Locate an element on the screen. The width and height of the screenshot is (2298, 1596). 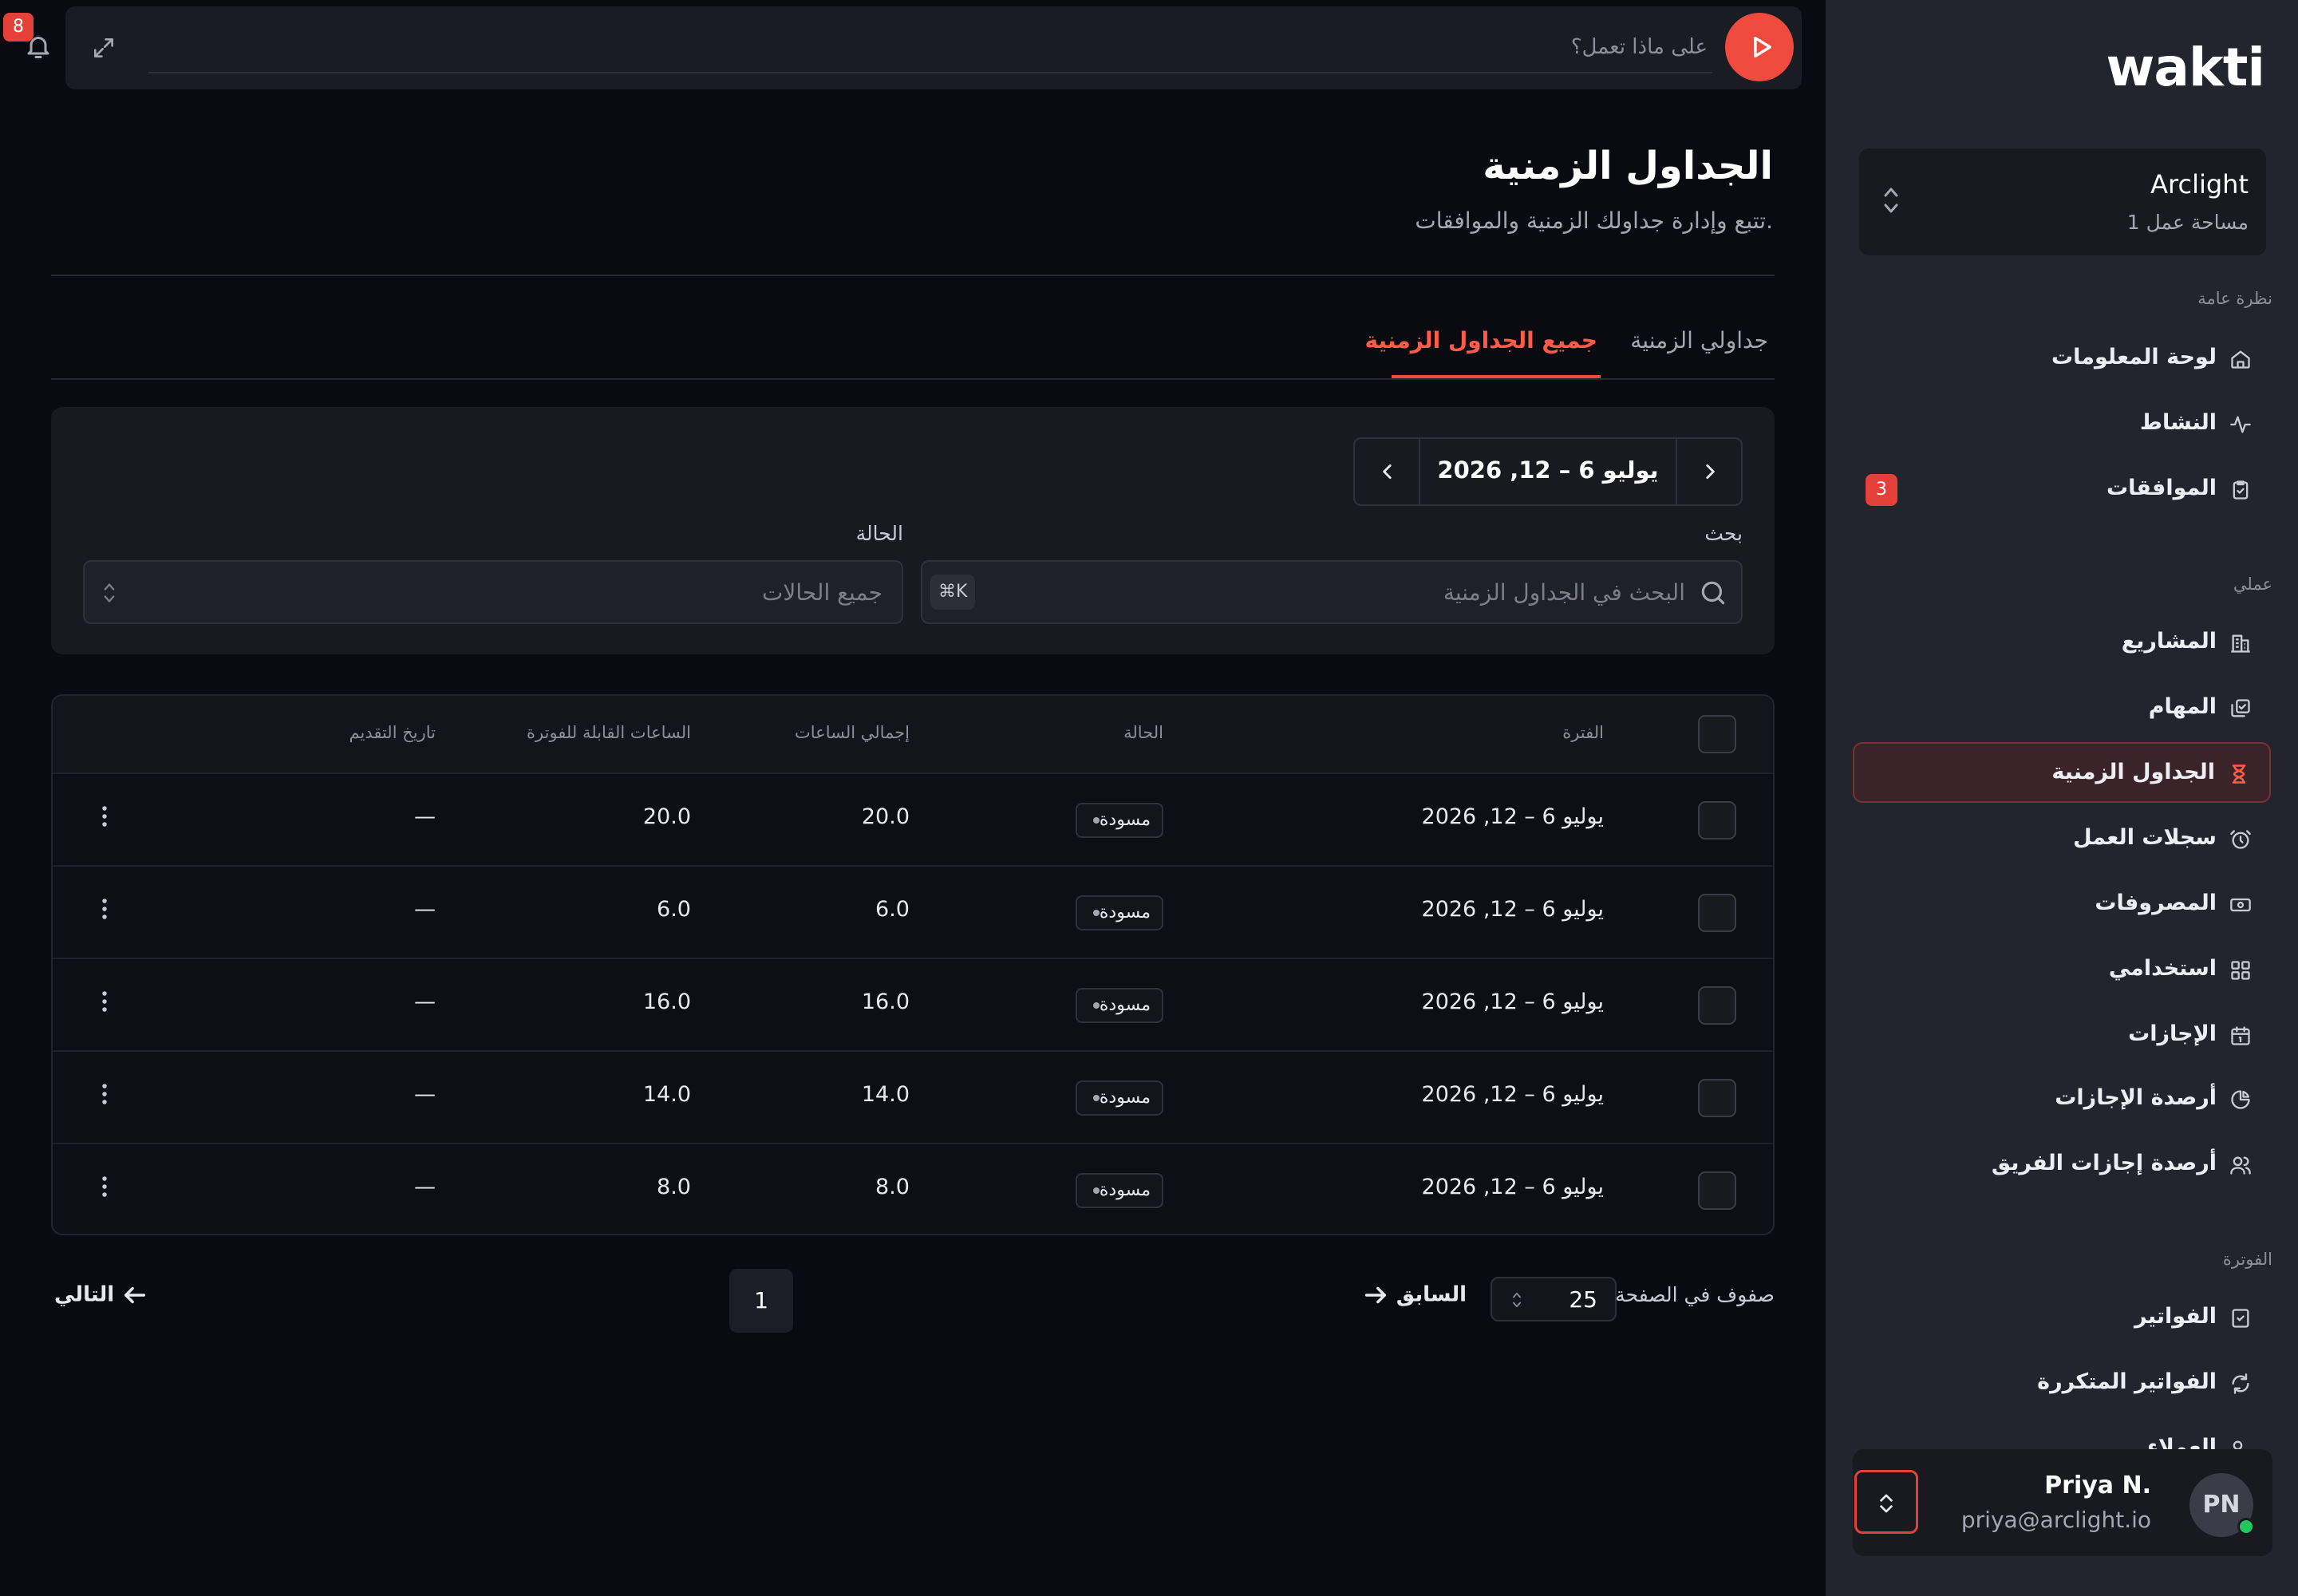
rows-per-page-select: 25 is located at coordinates (1554, 1299).